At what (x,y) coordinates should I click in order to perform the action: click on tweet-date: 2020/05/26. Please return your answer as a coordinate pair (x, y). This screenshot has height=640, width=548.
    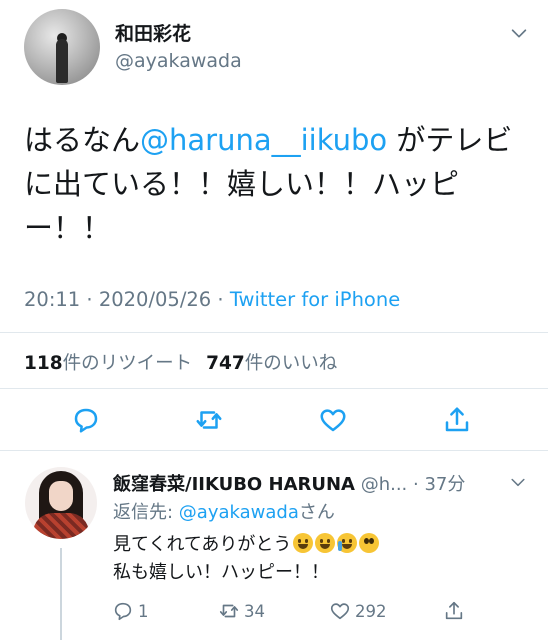
    Looking at the image, I should click on (155, 299).